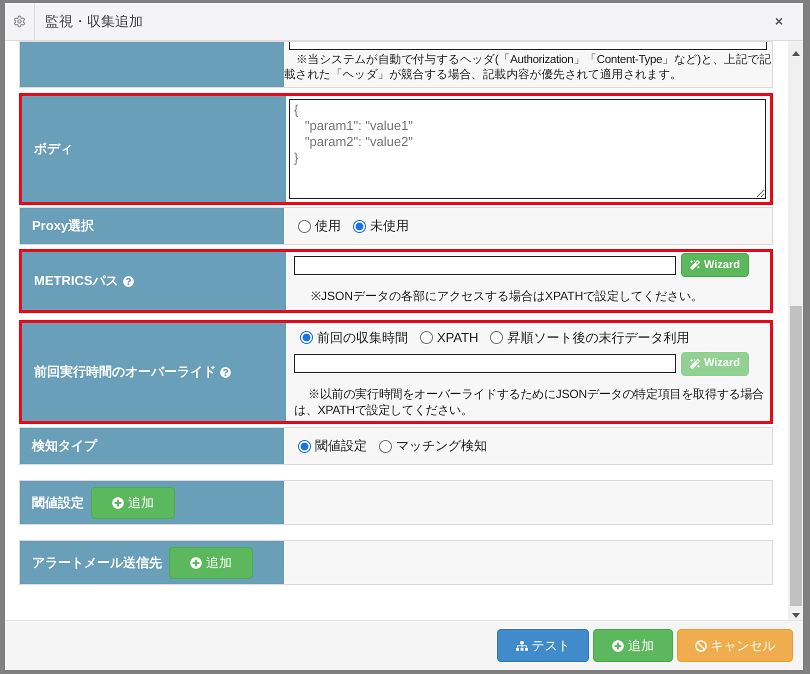  I want to click on note-text: ※当システムが自動で付与するヘッダ(「Authorization」「Content-Type」など)と、上記で記載された「ヘッダ」が競合する場合、記載内容が優先されて適用されます。, so click(528, 68).